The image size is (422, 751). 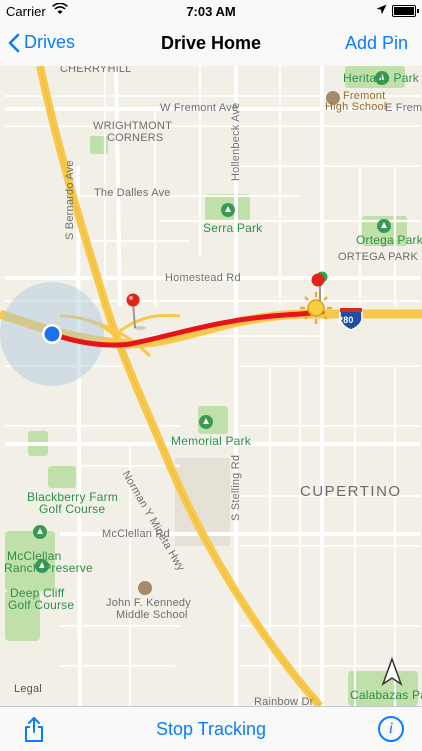 I want to click on legal-link: Legal, so click(x=28, y=689).